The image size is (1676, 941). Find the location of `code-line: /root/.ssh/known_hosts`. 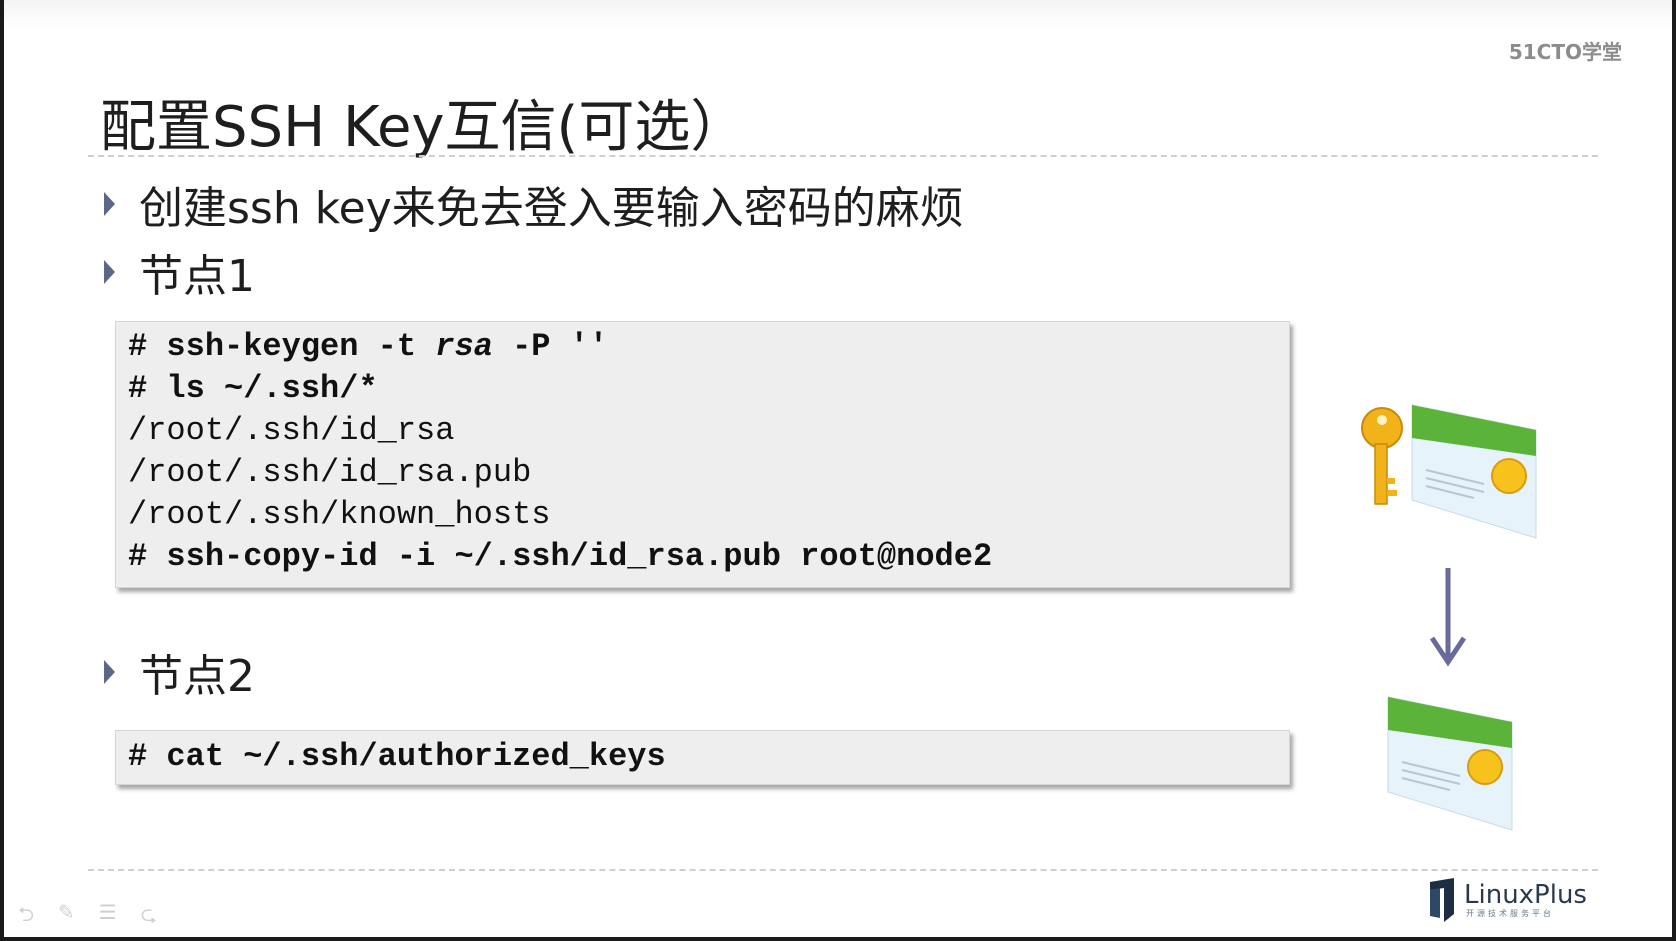

code-line: /root/.ssh/known_hosts is located at coordinates (339, 514).